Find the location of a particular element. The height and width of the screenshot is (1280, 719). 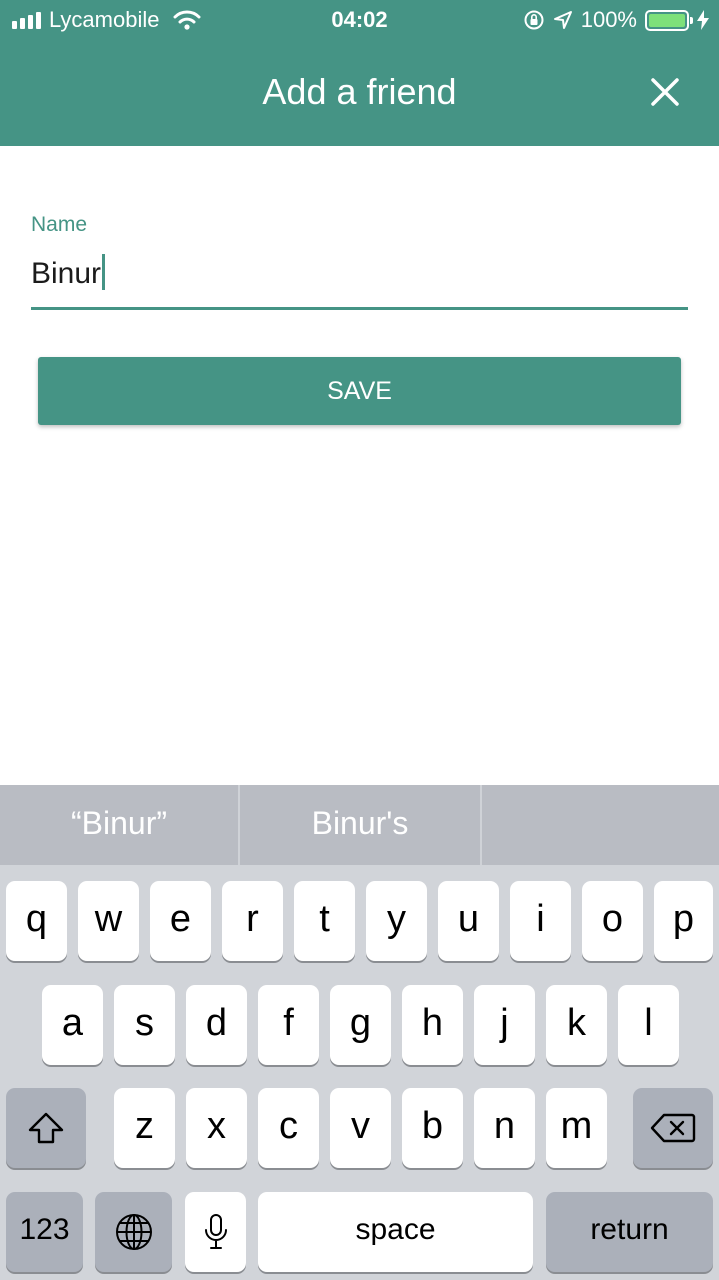

backspace-icon is located at coordinates (673, 1128).